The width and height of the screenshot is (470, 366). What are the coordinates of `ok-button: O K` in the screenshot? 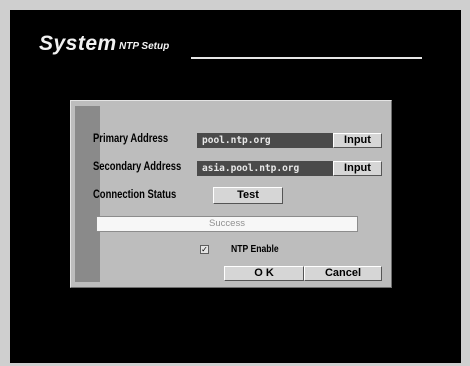 It's located at (264, 273).